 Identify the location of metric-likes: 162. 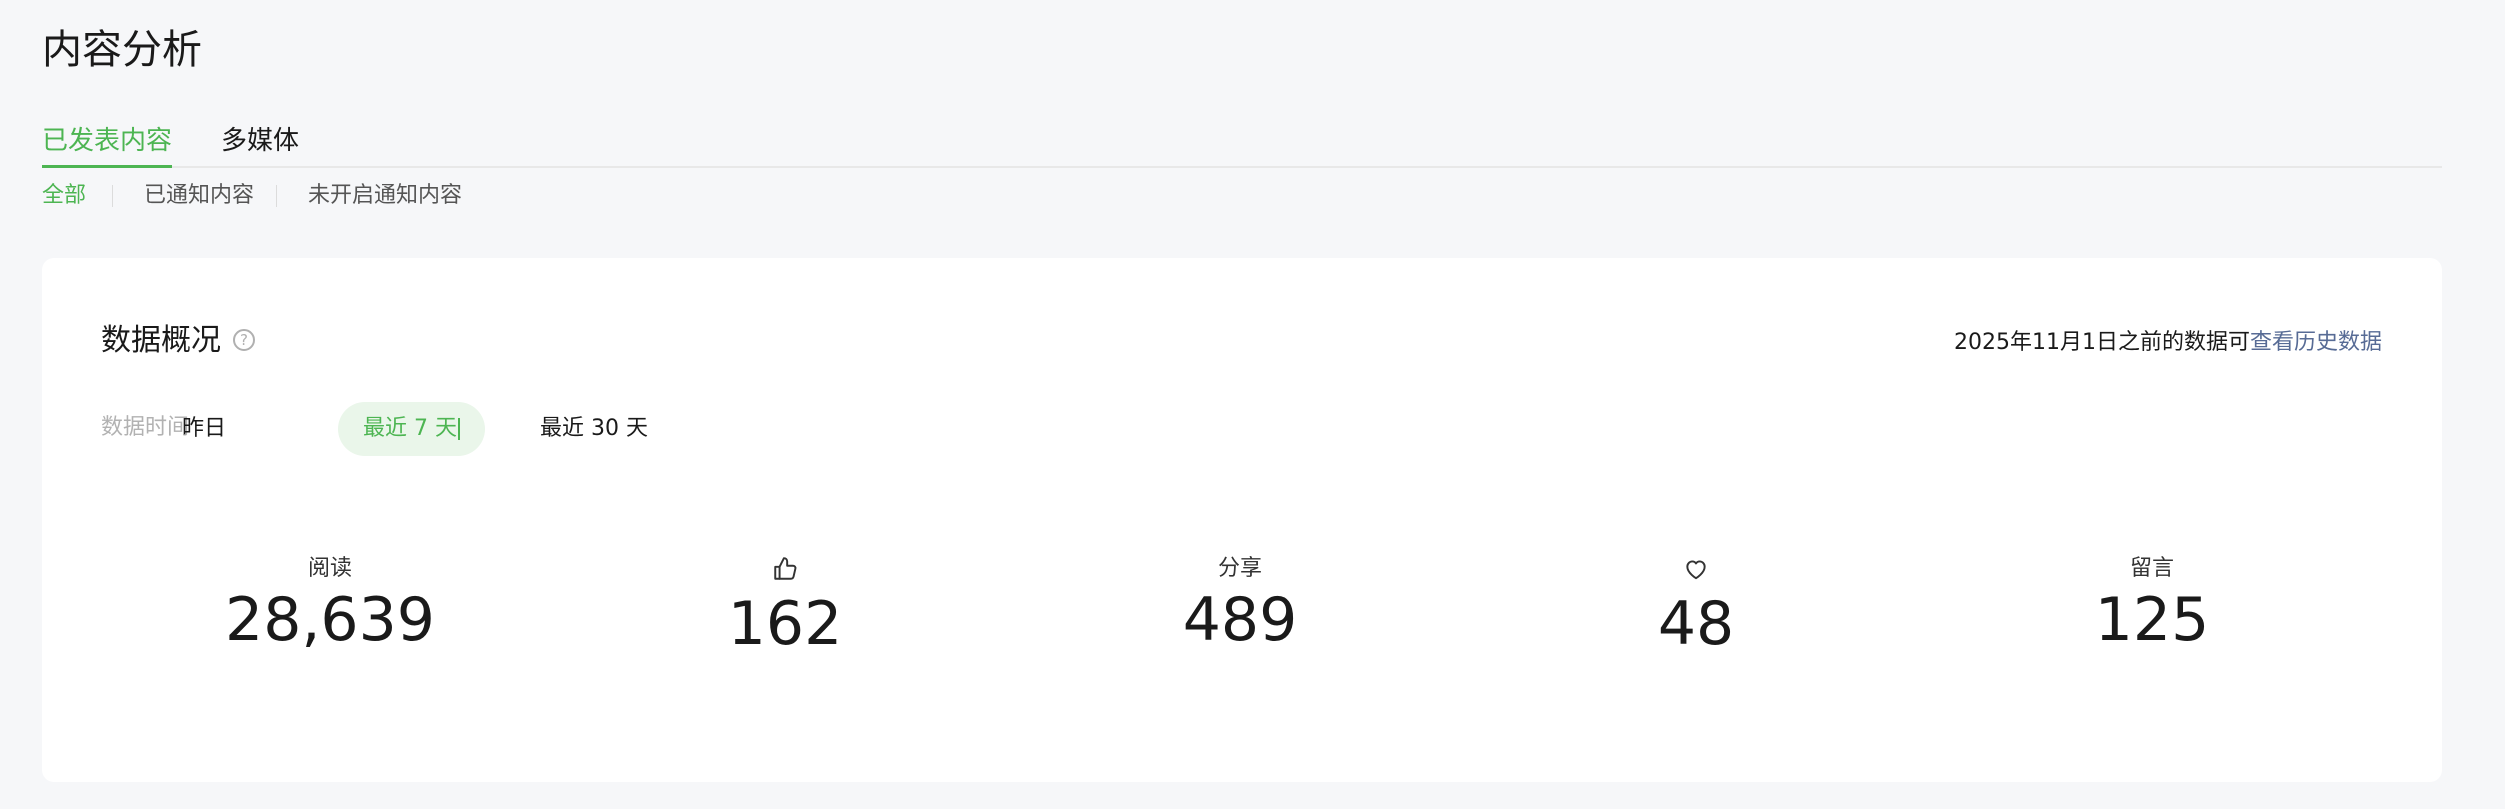
(785, 607).